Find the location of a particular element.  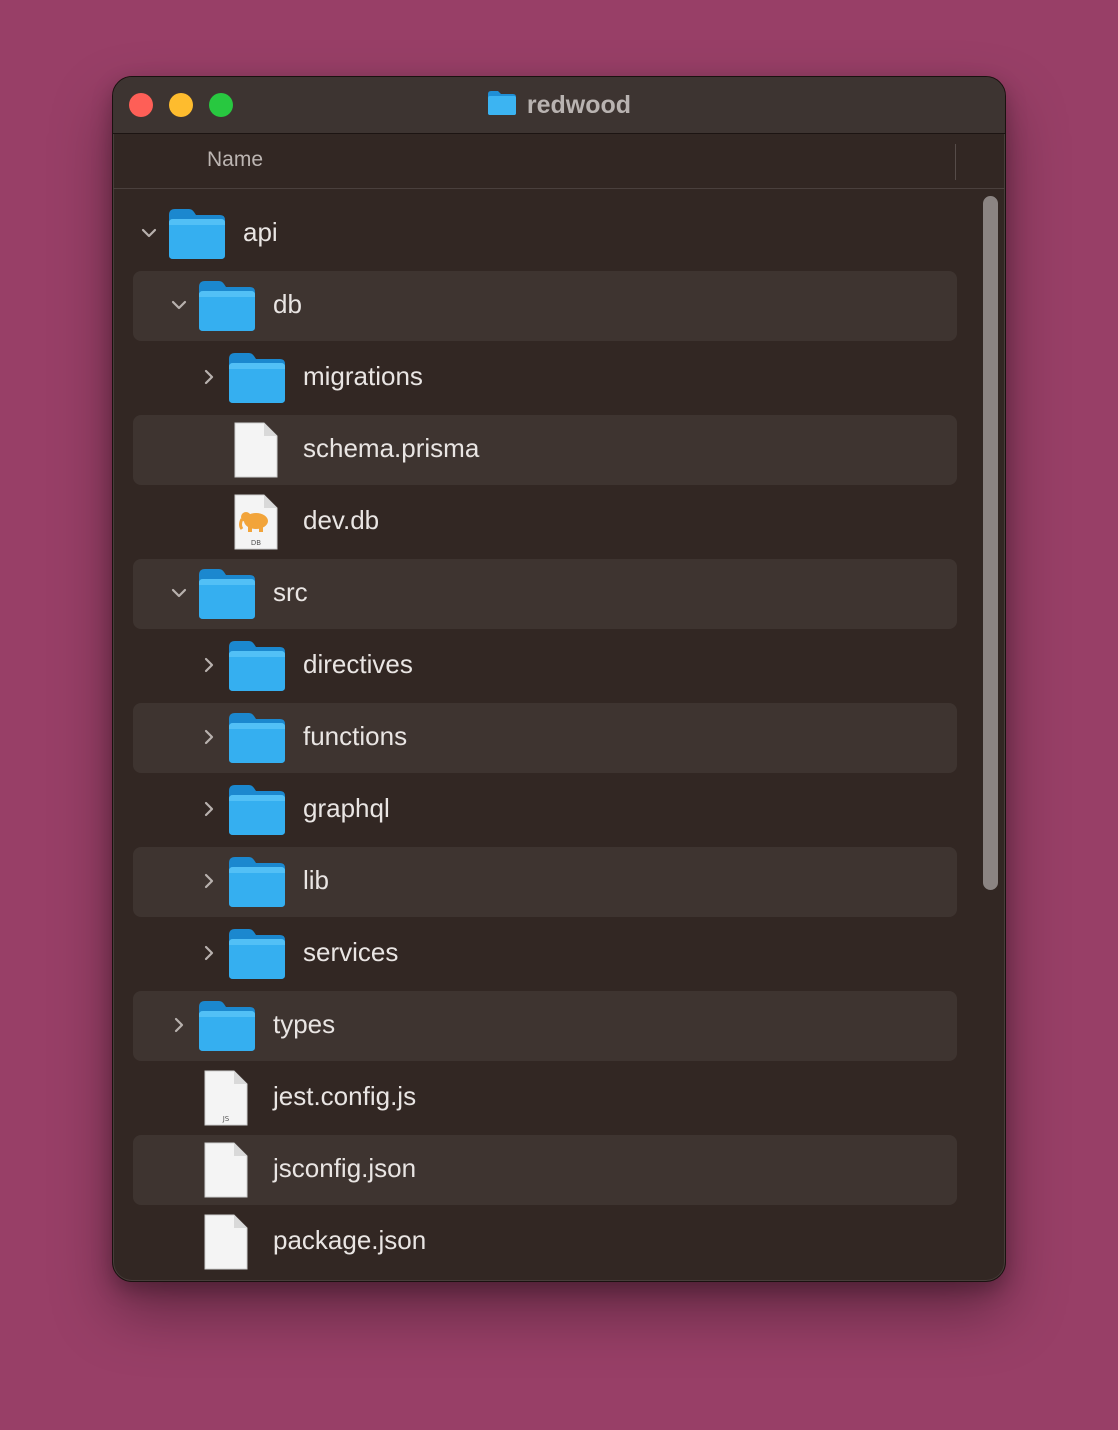

item-label: lib is located at coordinates (316, 880).